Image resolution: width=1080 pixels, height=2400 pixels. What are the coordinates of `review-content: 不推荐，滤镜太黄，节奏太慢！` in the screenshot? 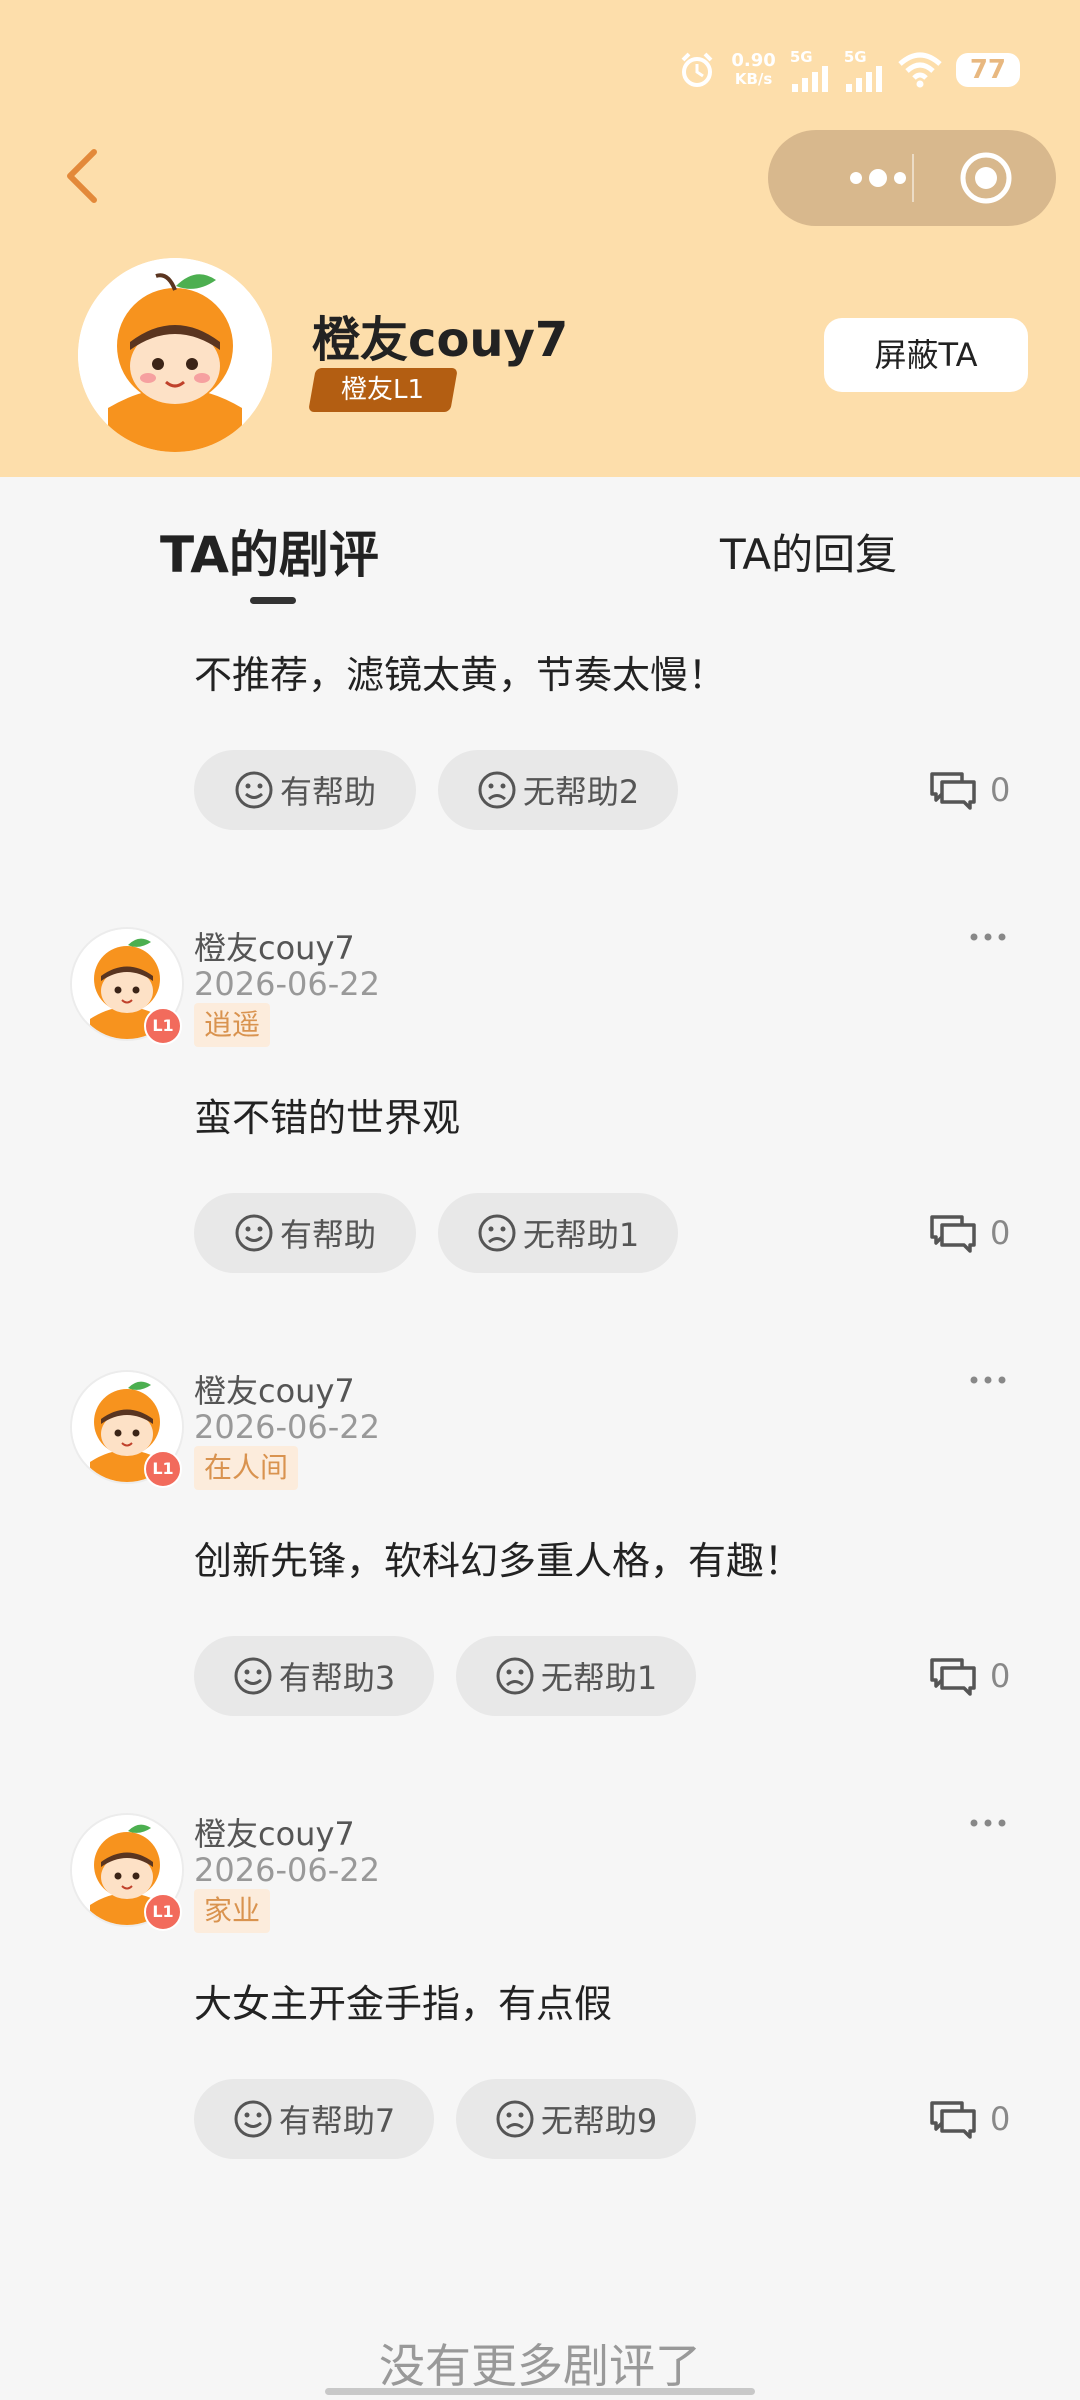 It's located at (460, 675).